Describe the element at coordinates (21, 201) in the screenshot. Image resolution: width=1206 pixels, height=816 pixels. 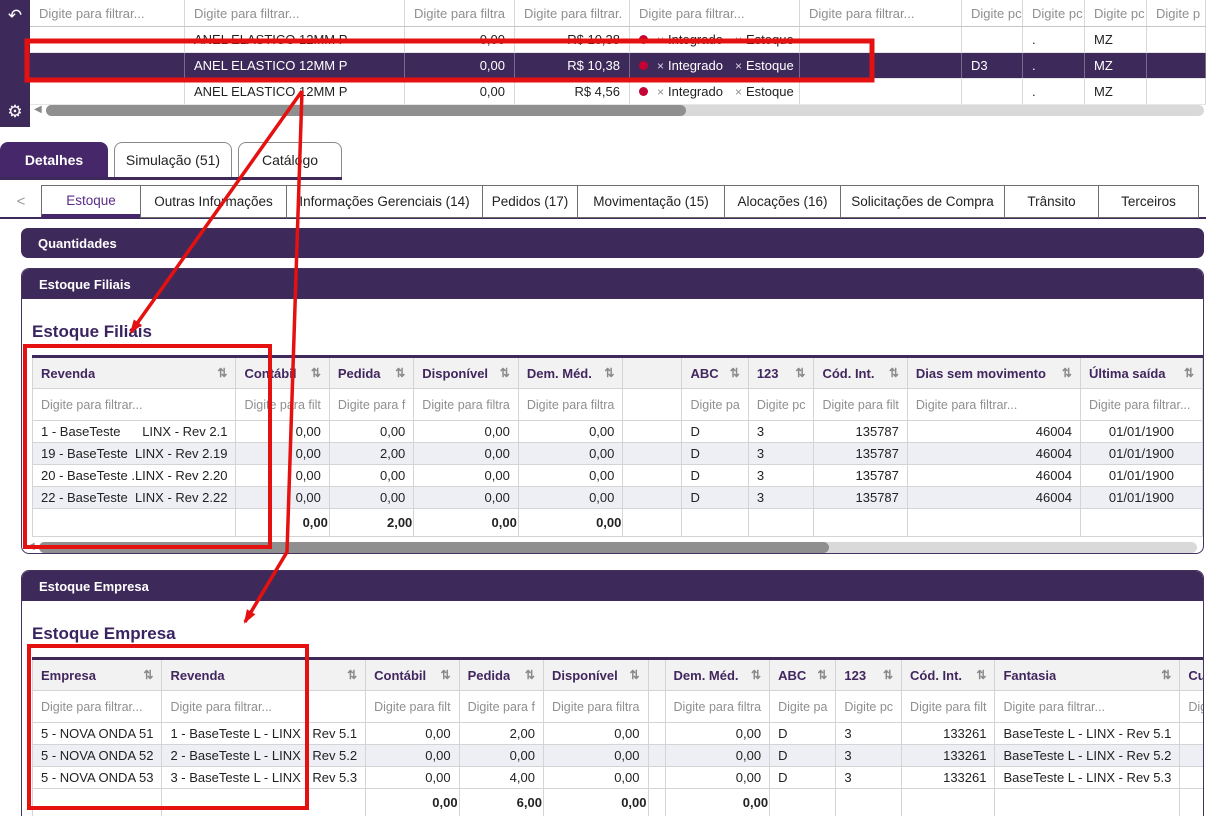
I see `tabs-scroll-left-icon: <` at that location.